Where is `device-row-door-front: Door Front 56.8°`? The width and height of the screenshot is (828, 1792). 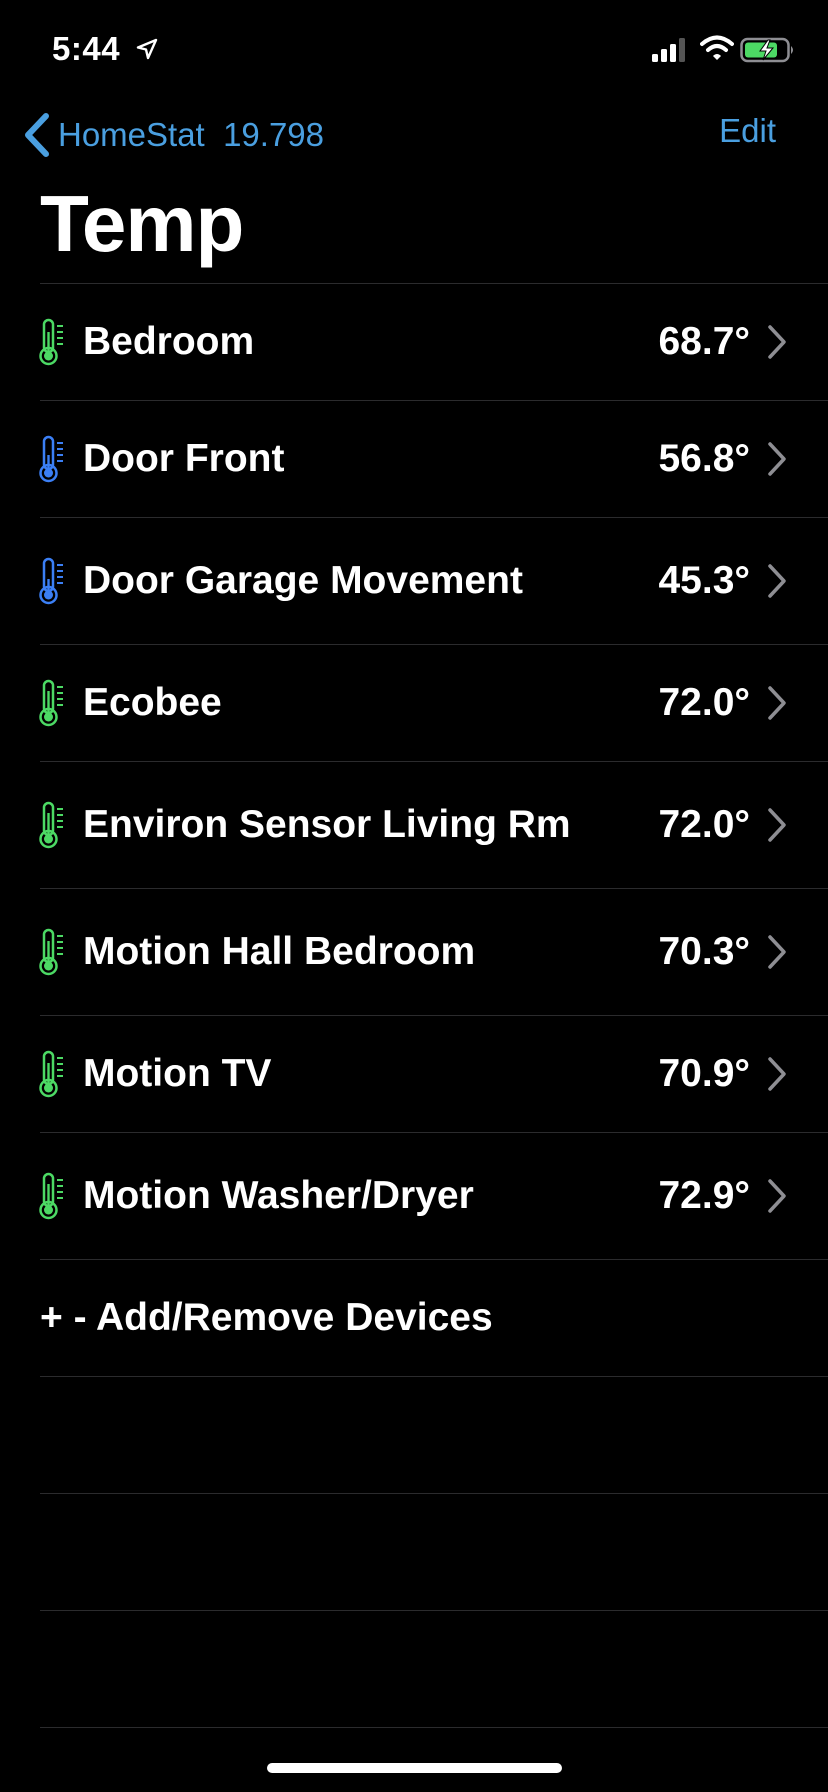
device-row-door-front: Door Front 56.8° is located at coordinates (414, 459).